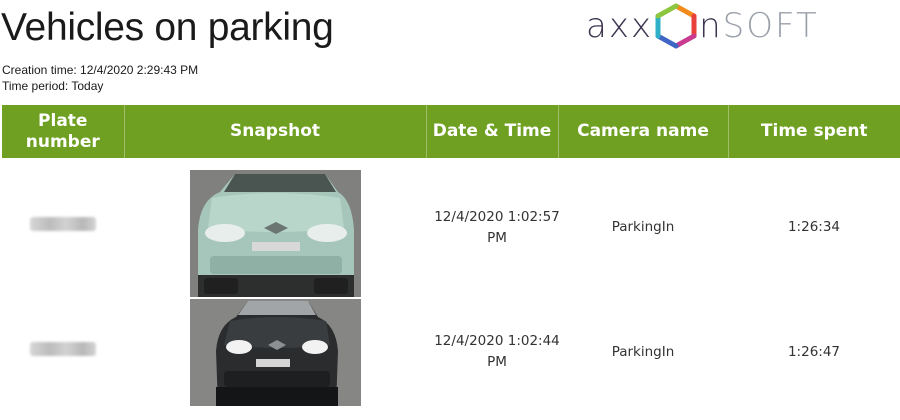 Image resolution: width=900 pixels, height=420 pixels. What do you see at coordinates (39, 70) in the screenshot?
I see `creation-time-label: Creation time:` at bounding box center [39, 70].